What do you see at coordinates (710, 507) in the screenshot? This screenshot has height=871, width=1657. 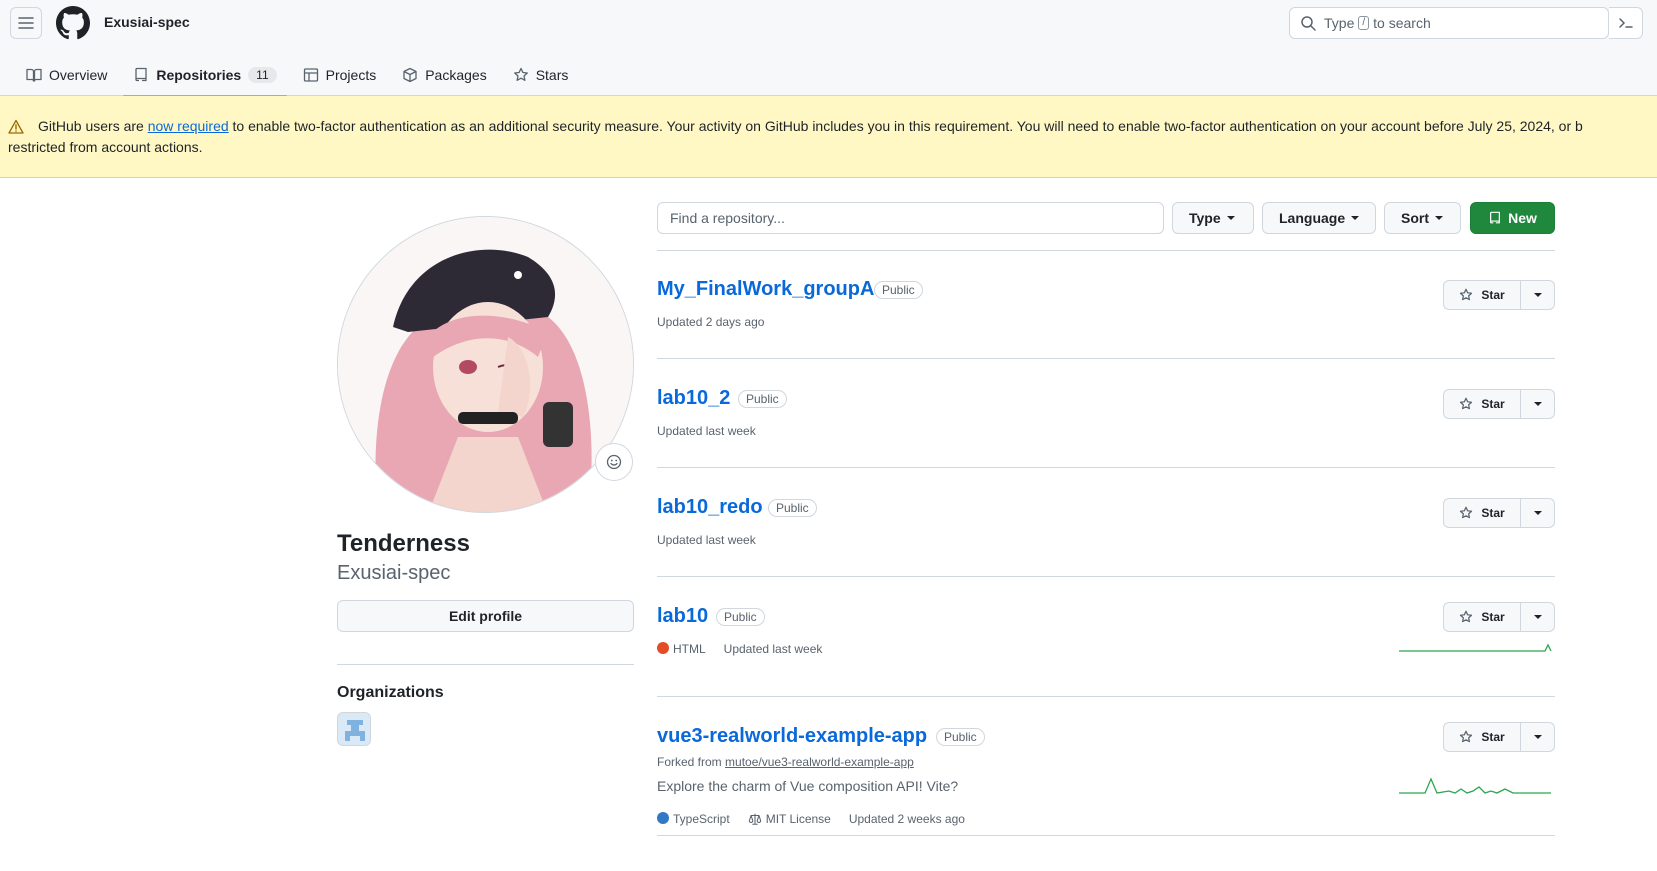 I see `repo-name-link: lab10_redo` at bounding box center [710, 507].